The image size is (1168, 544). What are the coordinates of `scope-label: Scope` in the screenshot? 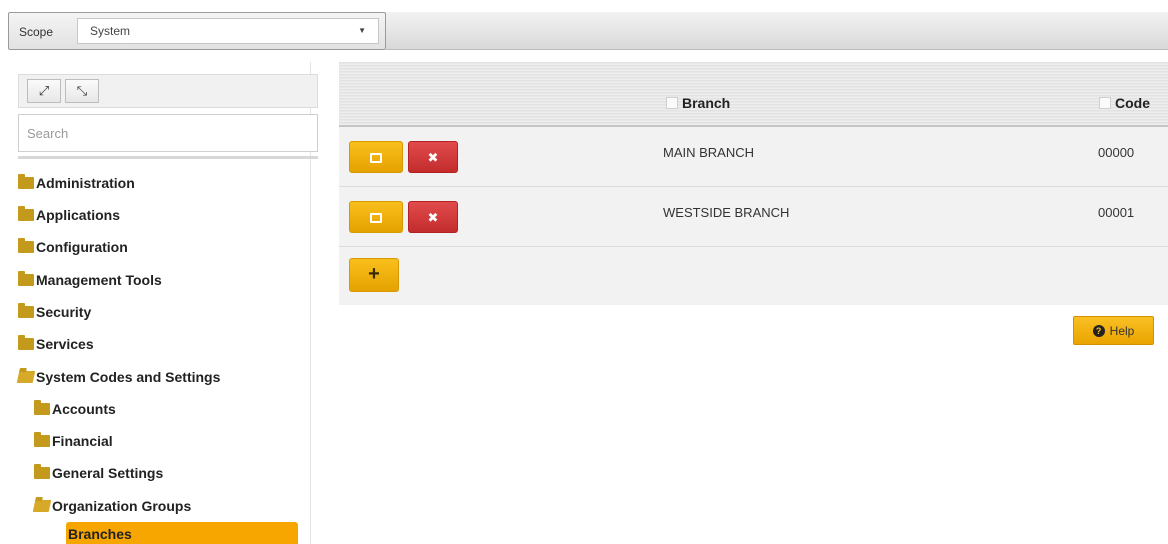 It's located at (36, 32).